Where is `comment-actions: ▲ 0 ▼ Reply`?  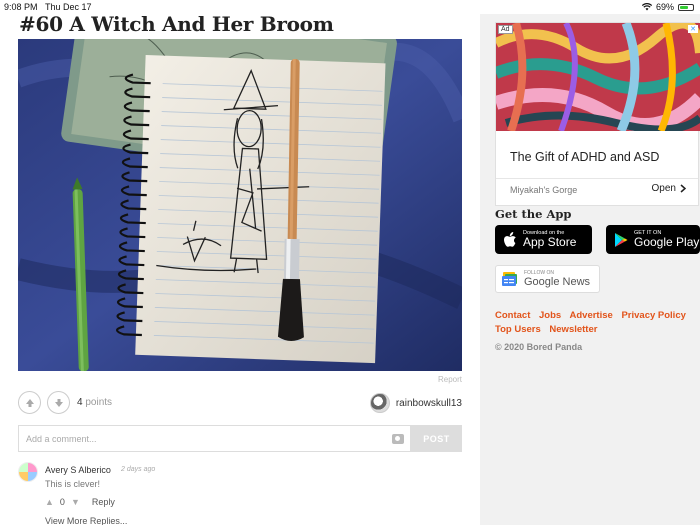
comment-actions: ▲ 0 ▼ Reply is located at coordinates (80, 502).